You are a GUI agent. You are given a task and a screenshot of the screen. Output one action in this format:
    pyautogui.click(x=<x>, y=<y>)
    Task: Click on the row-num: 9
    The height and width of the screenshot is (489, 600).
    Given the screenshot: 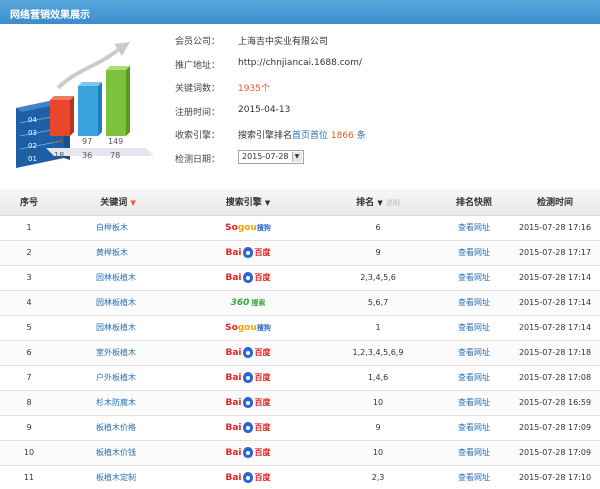 What is the action you would take?
    pyautogui.click(x=29, y=428)
    